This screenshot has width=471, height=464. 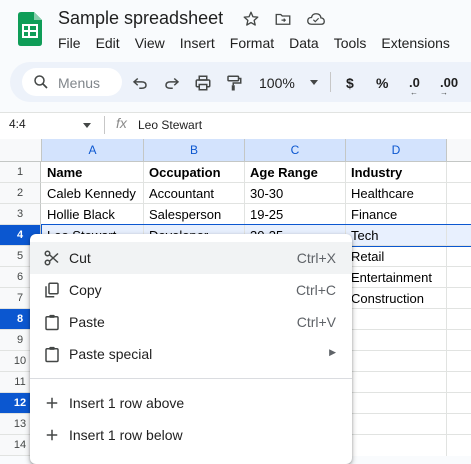 What do you see at coordinates (140, 18) in the screenshot?
I see `document-title: Sample spreadsheet` at bounding box center [140, 18].